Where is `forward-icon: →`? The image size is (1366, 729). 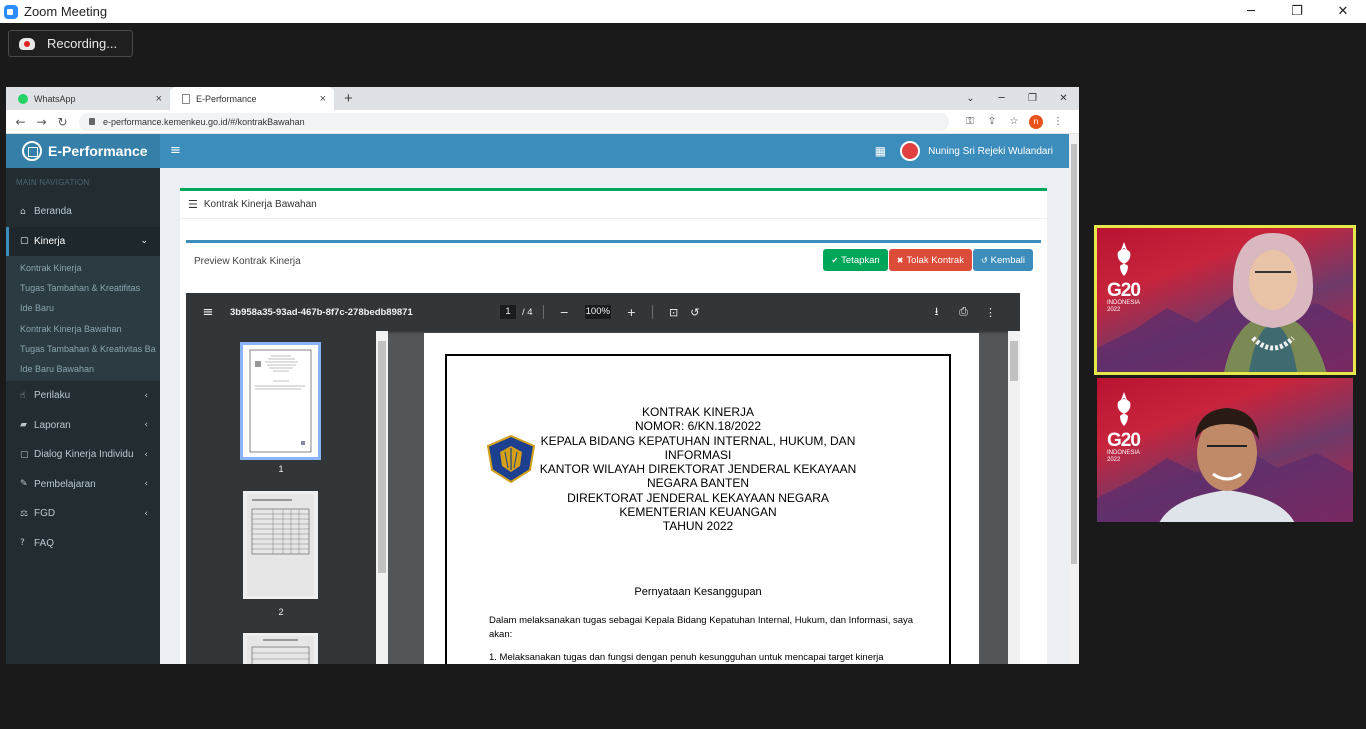 forward-icon: → is located at coordinates (41, 122).